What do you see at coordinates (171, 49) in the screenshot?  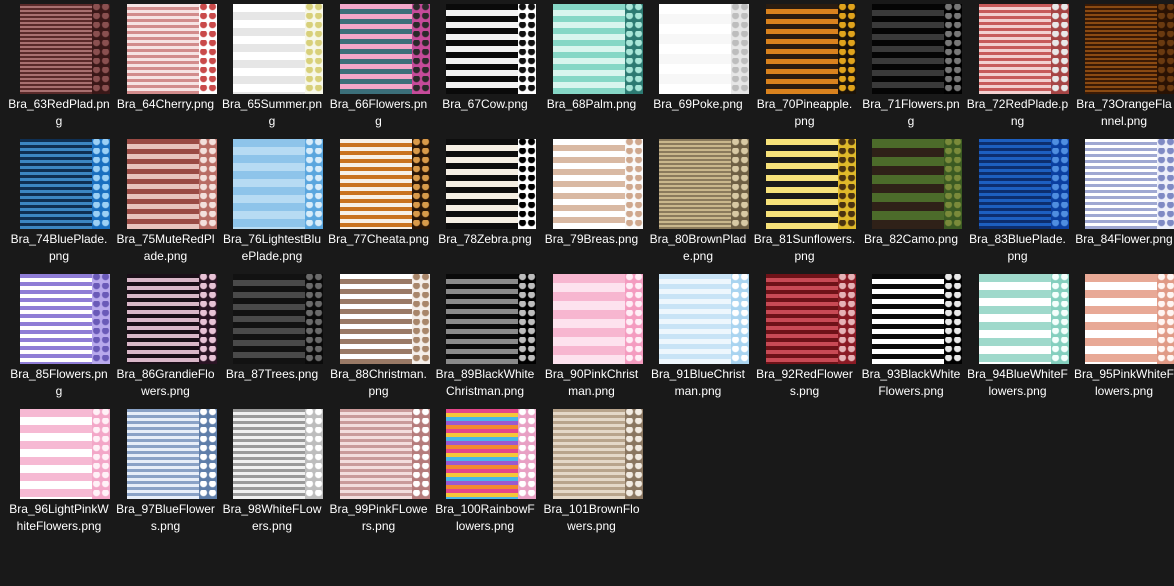 I see `cherry-stripe-thumbnail-icon` at bounding box center [171, 49].